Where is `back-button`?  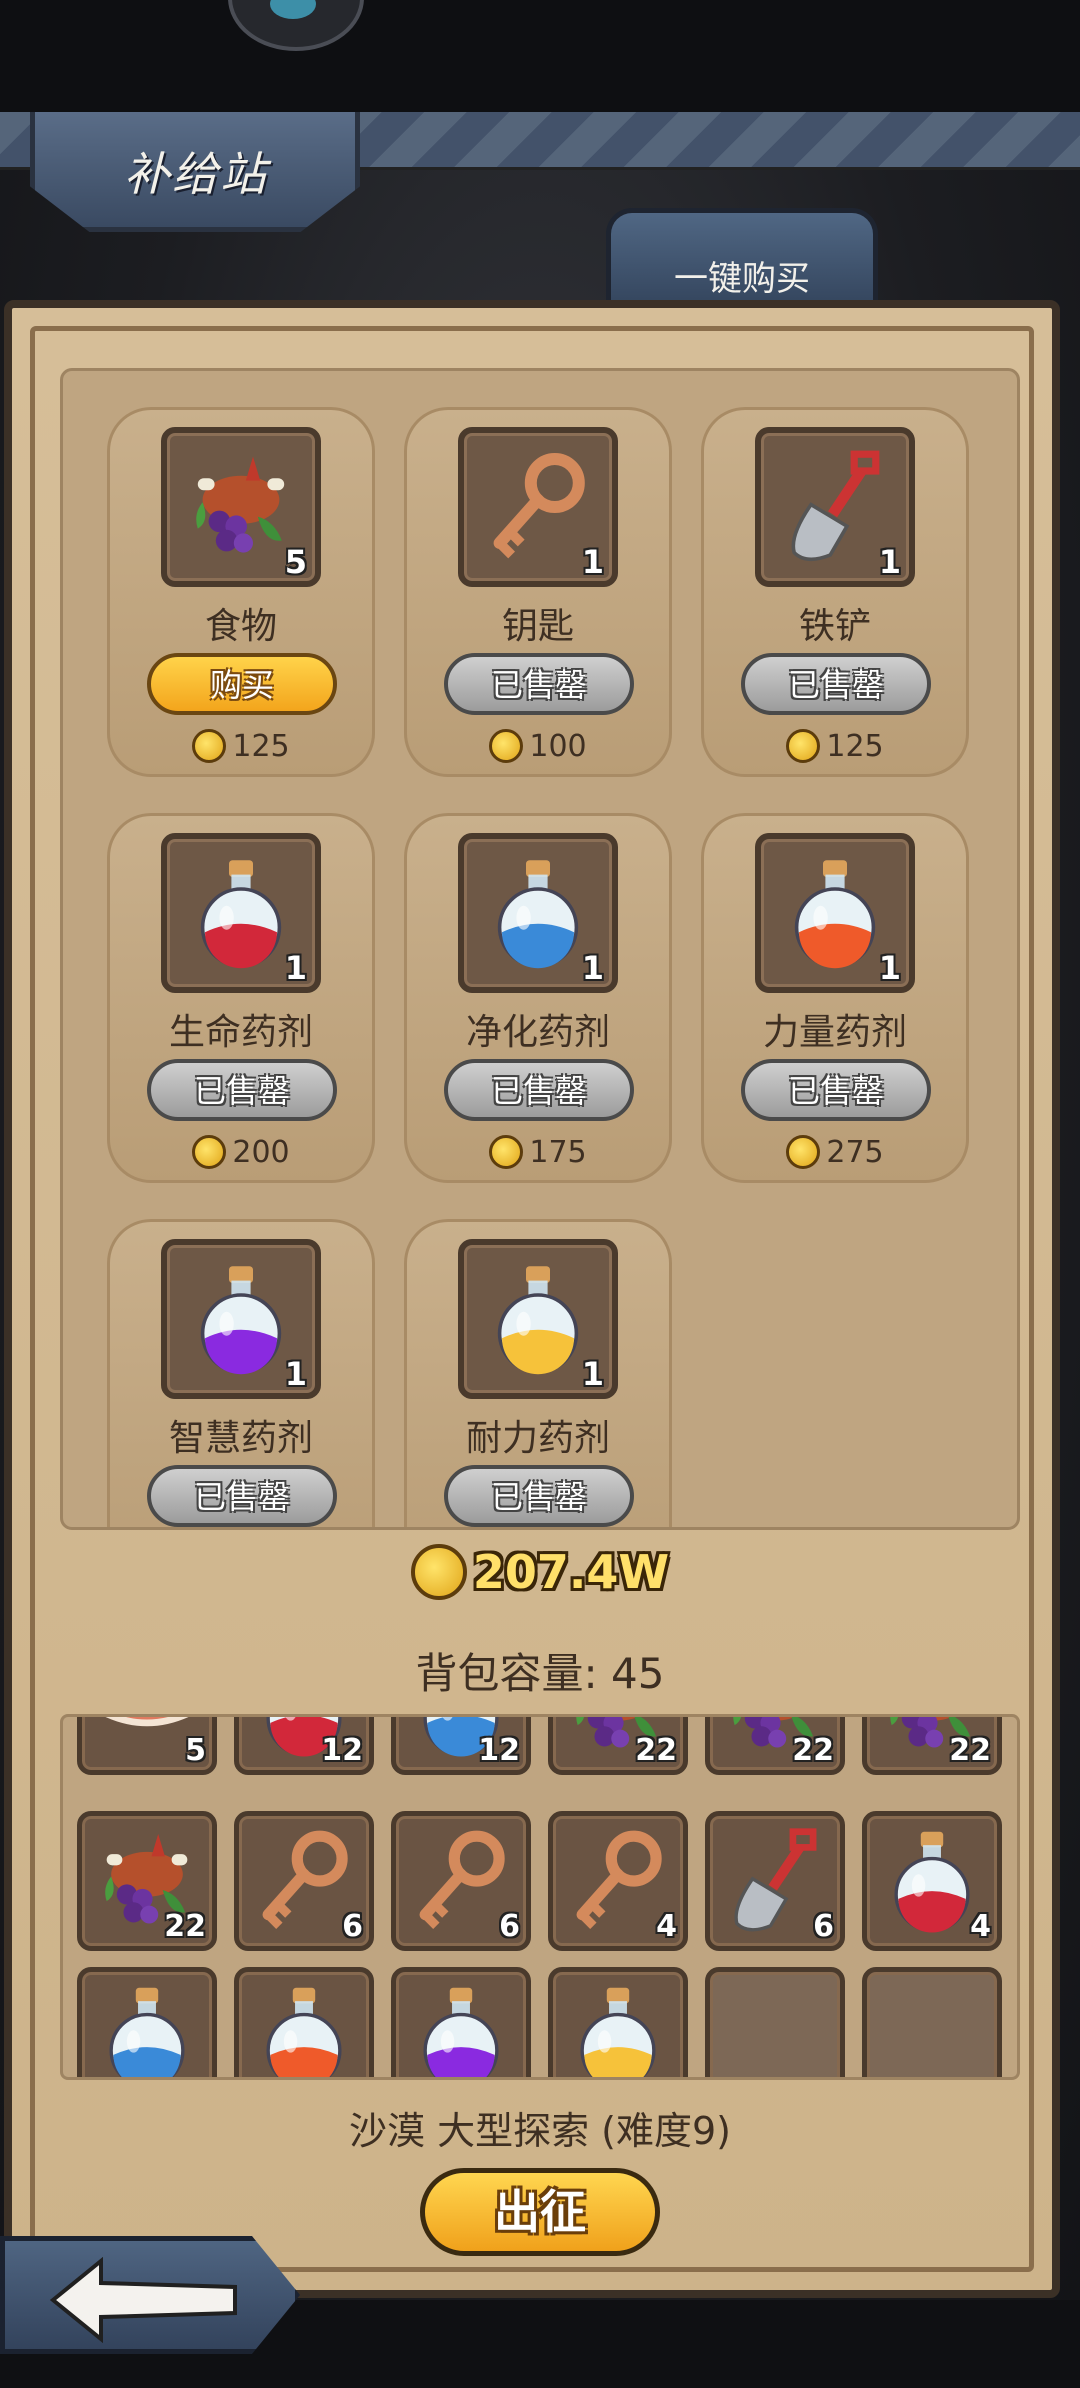
back-button is located at coordinates (150, 2295).